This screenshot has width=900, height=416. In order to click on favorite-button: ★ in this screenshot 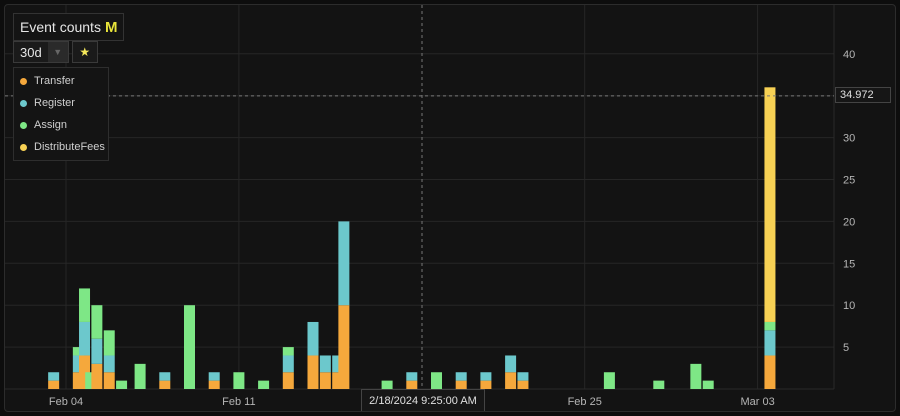, I will do `click(84, 52)`.